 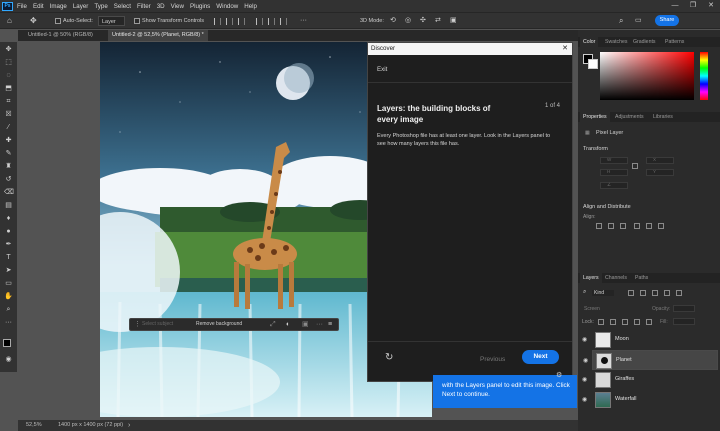 I want to click on history-brush-icon: ↺, so click(x=8, y=180).